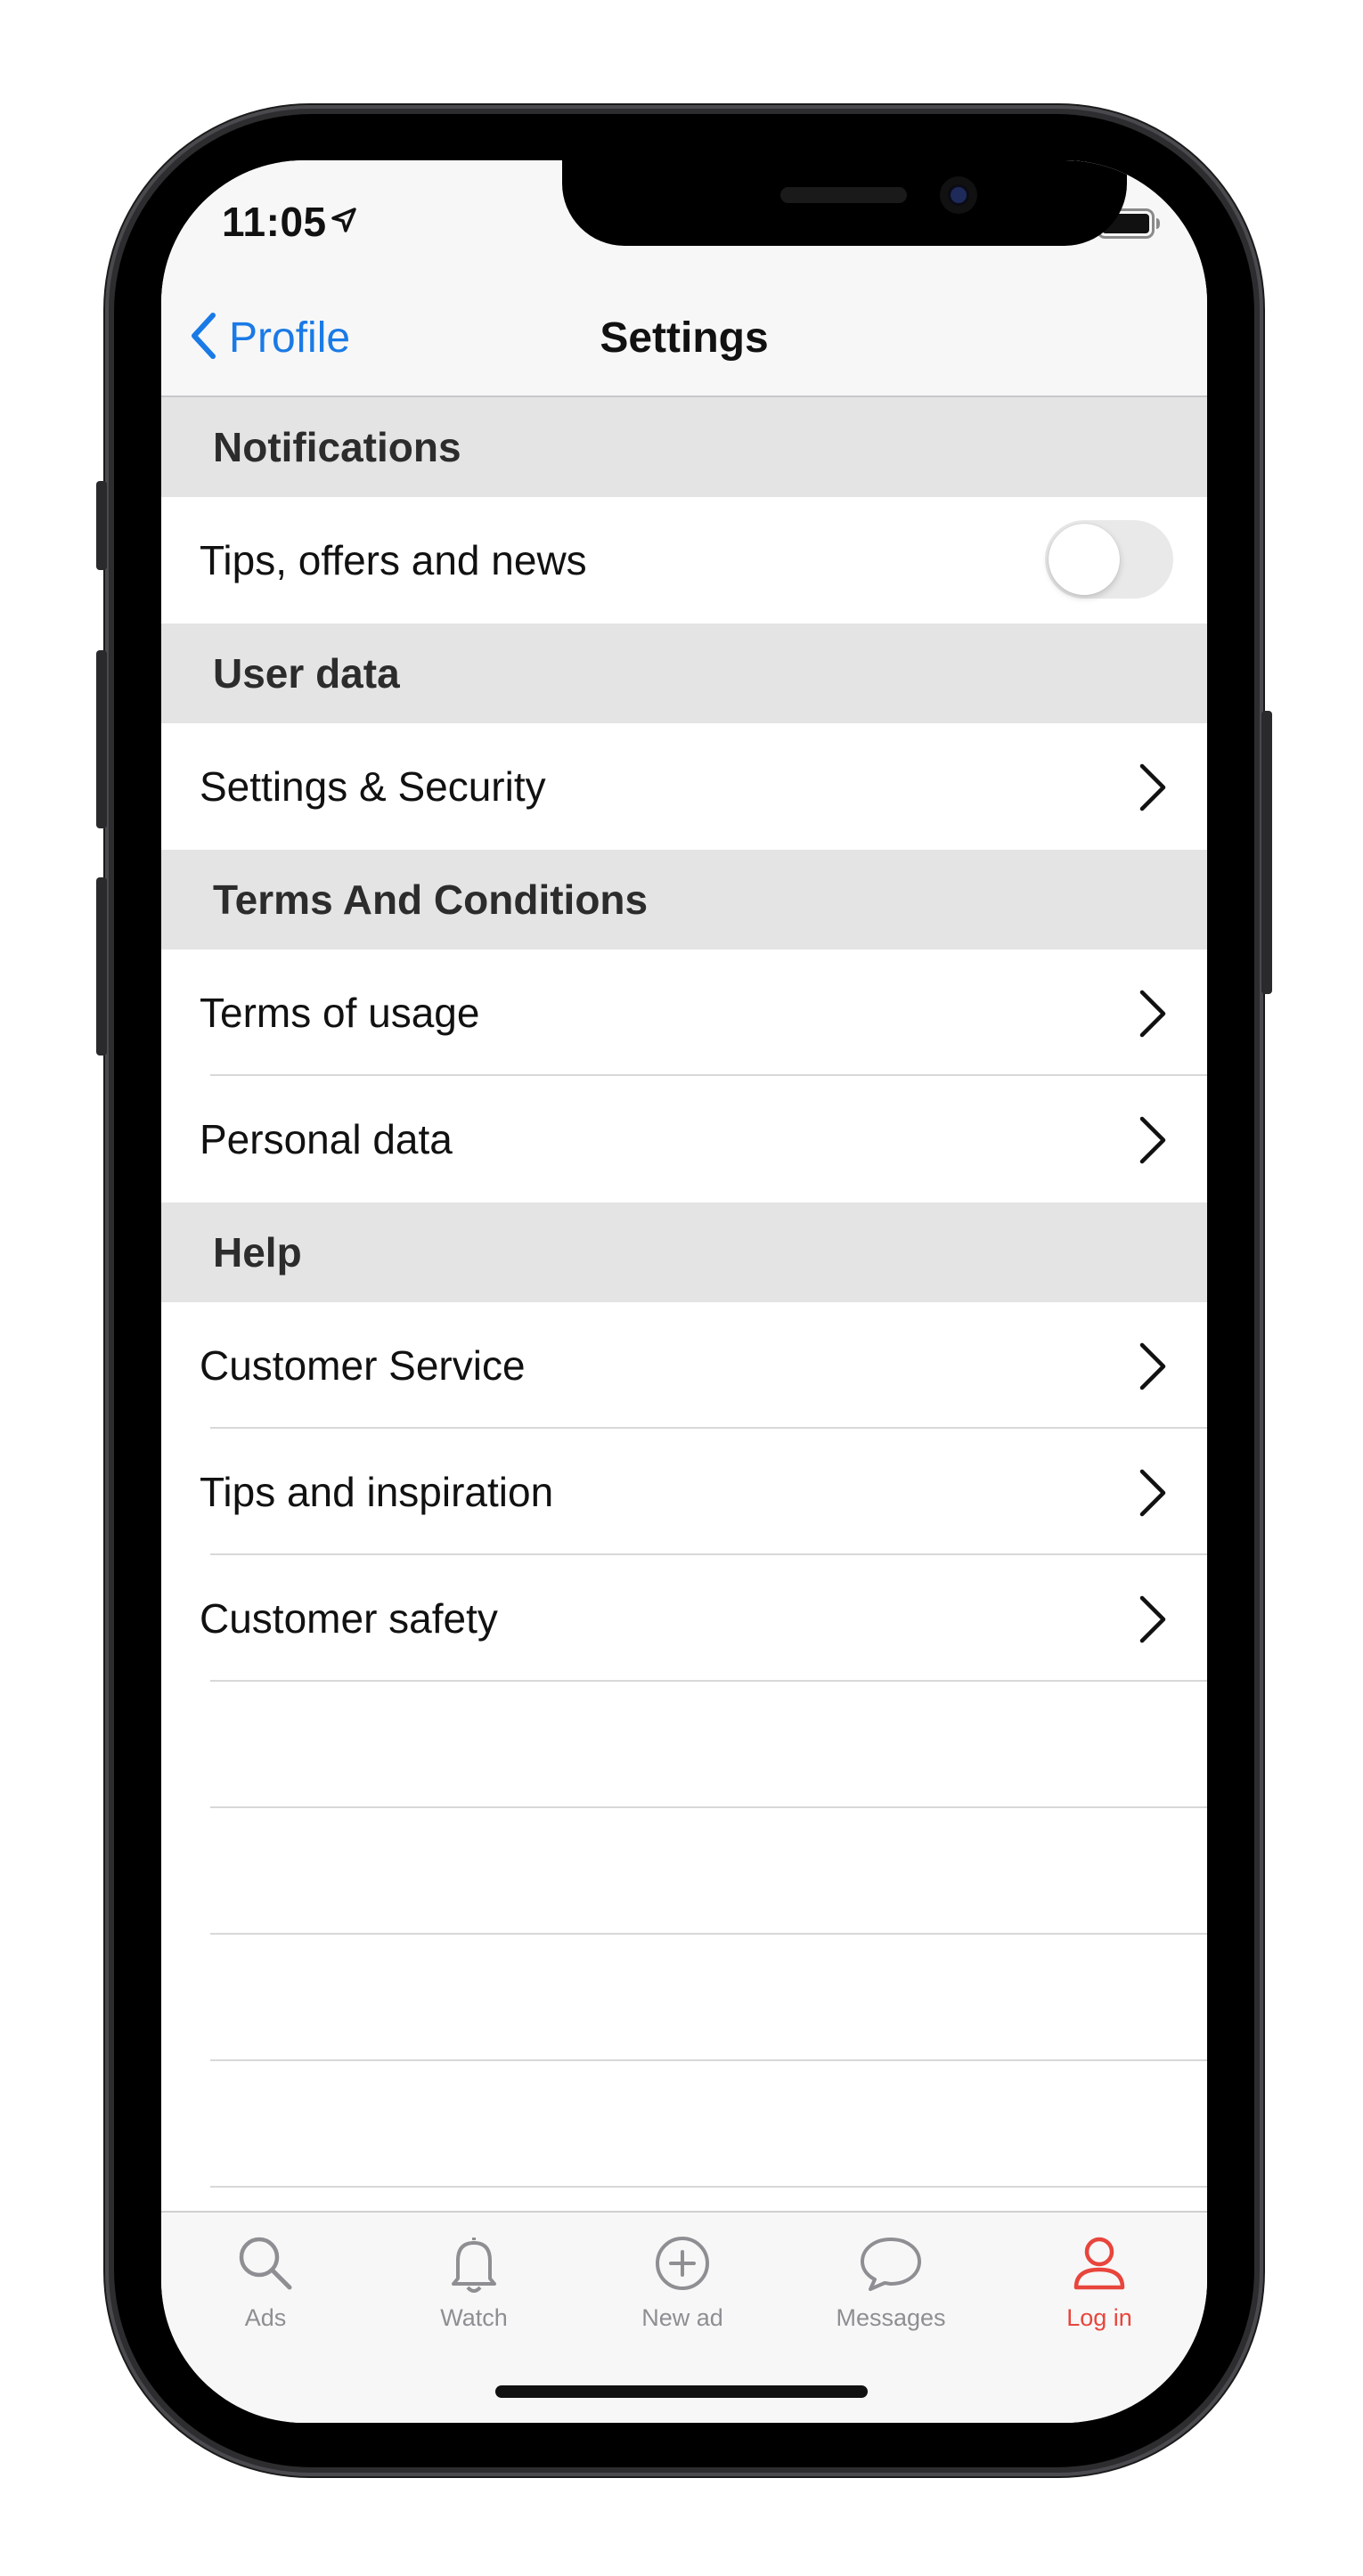 This screenshot has width=1363, height=2576. Describe the element at coordinates (474, 2268) in the screenshot. I see `bell-icon` at that location.